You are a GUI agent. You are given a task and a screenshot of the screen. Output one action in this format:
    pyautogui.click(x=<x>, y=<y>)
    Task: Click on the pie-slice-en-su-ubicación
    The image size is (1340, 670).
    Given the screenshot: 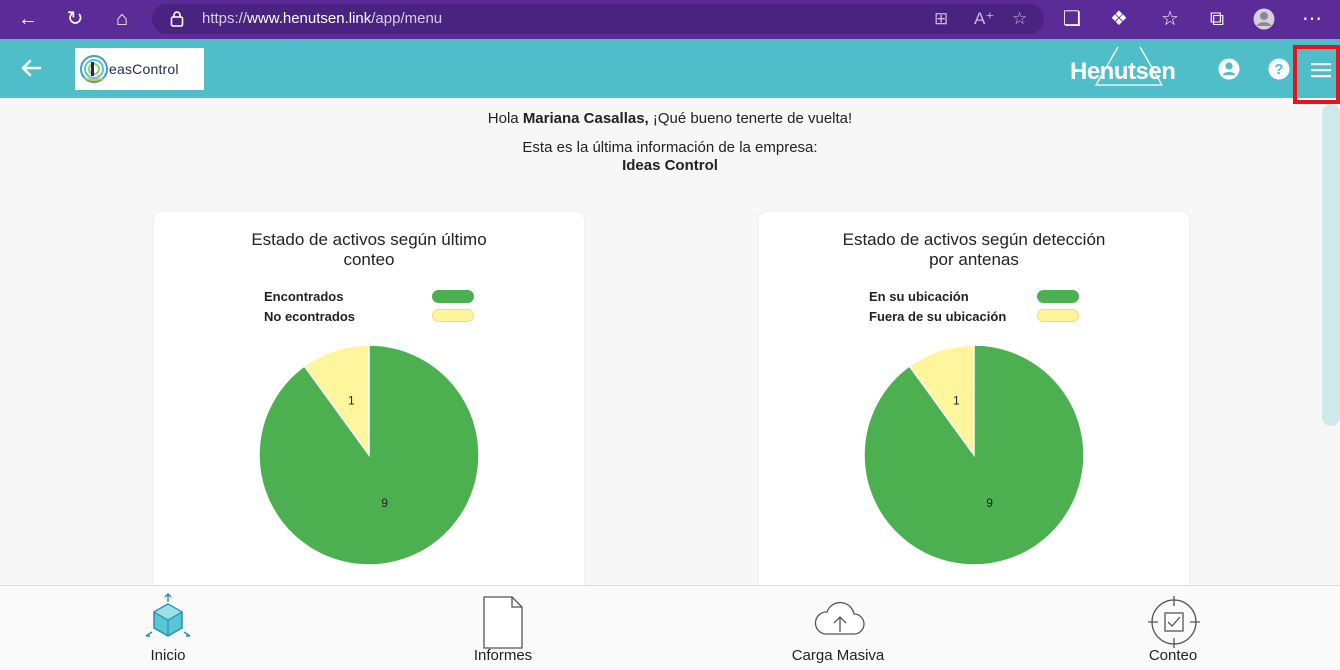 What is the action you would take?
    pyautogui.click(x=974, y=455)
    